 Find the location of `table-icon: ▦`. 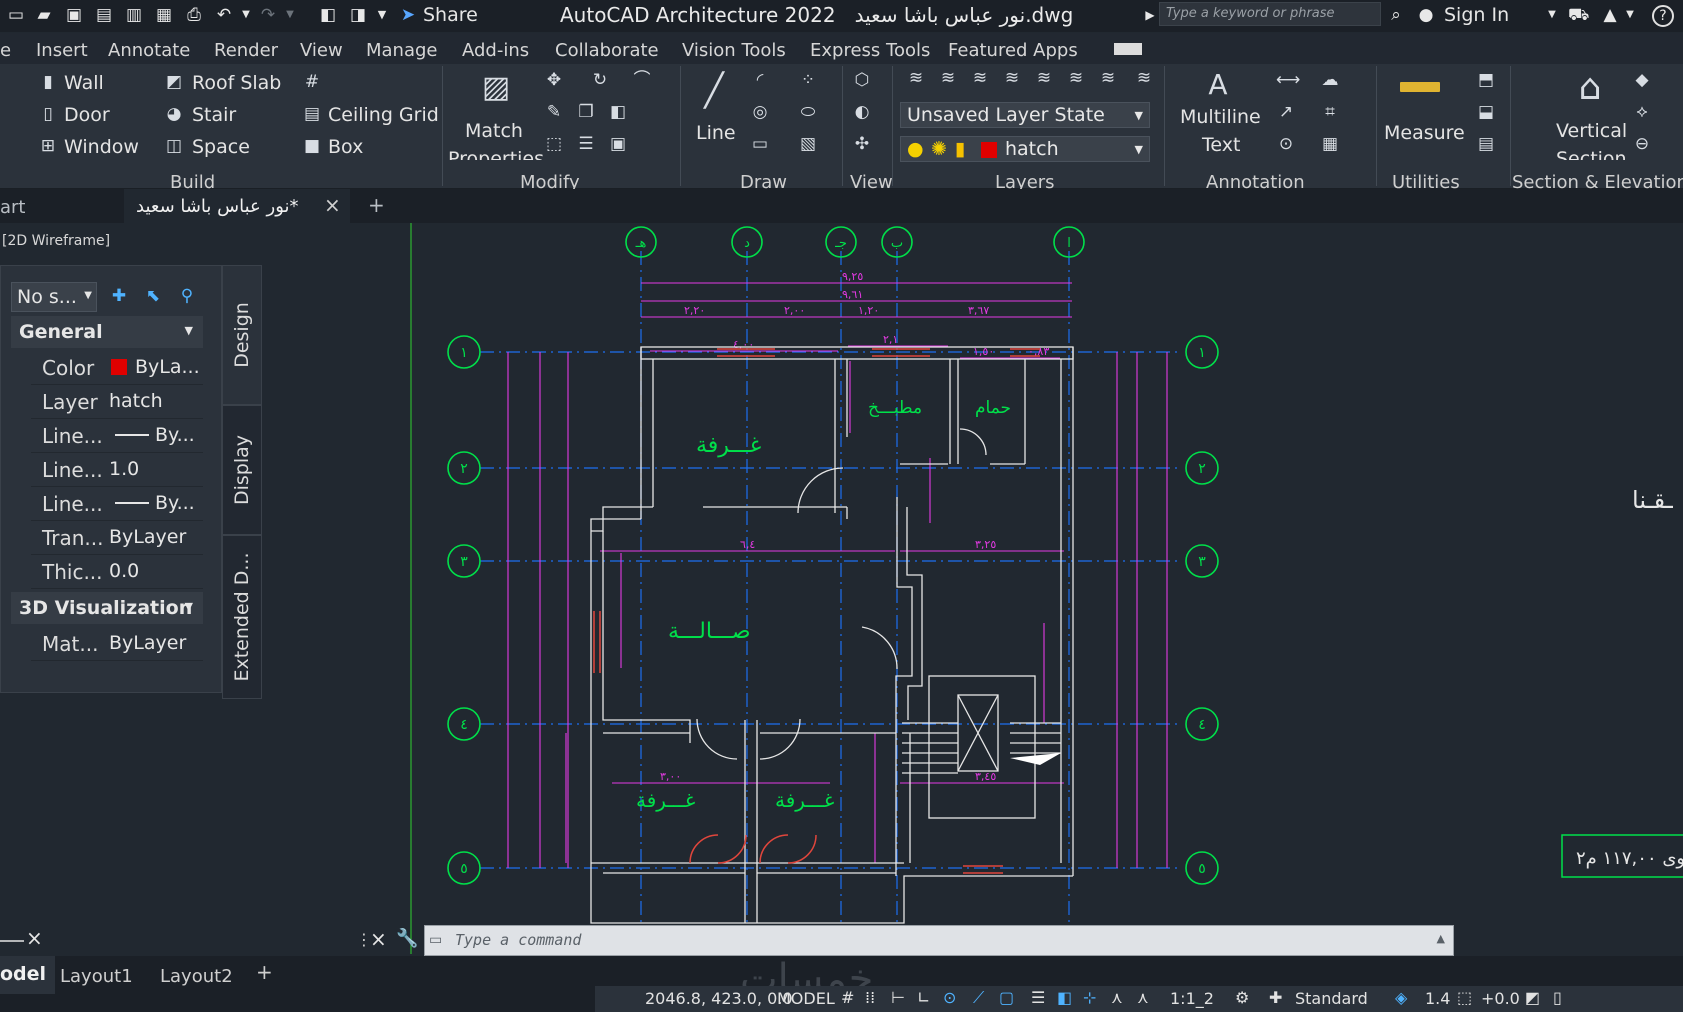

table-icon: ▦ is located at coordinates (1330, 144).